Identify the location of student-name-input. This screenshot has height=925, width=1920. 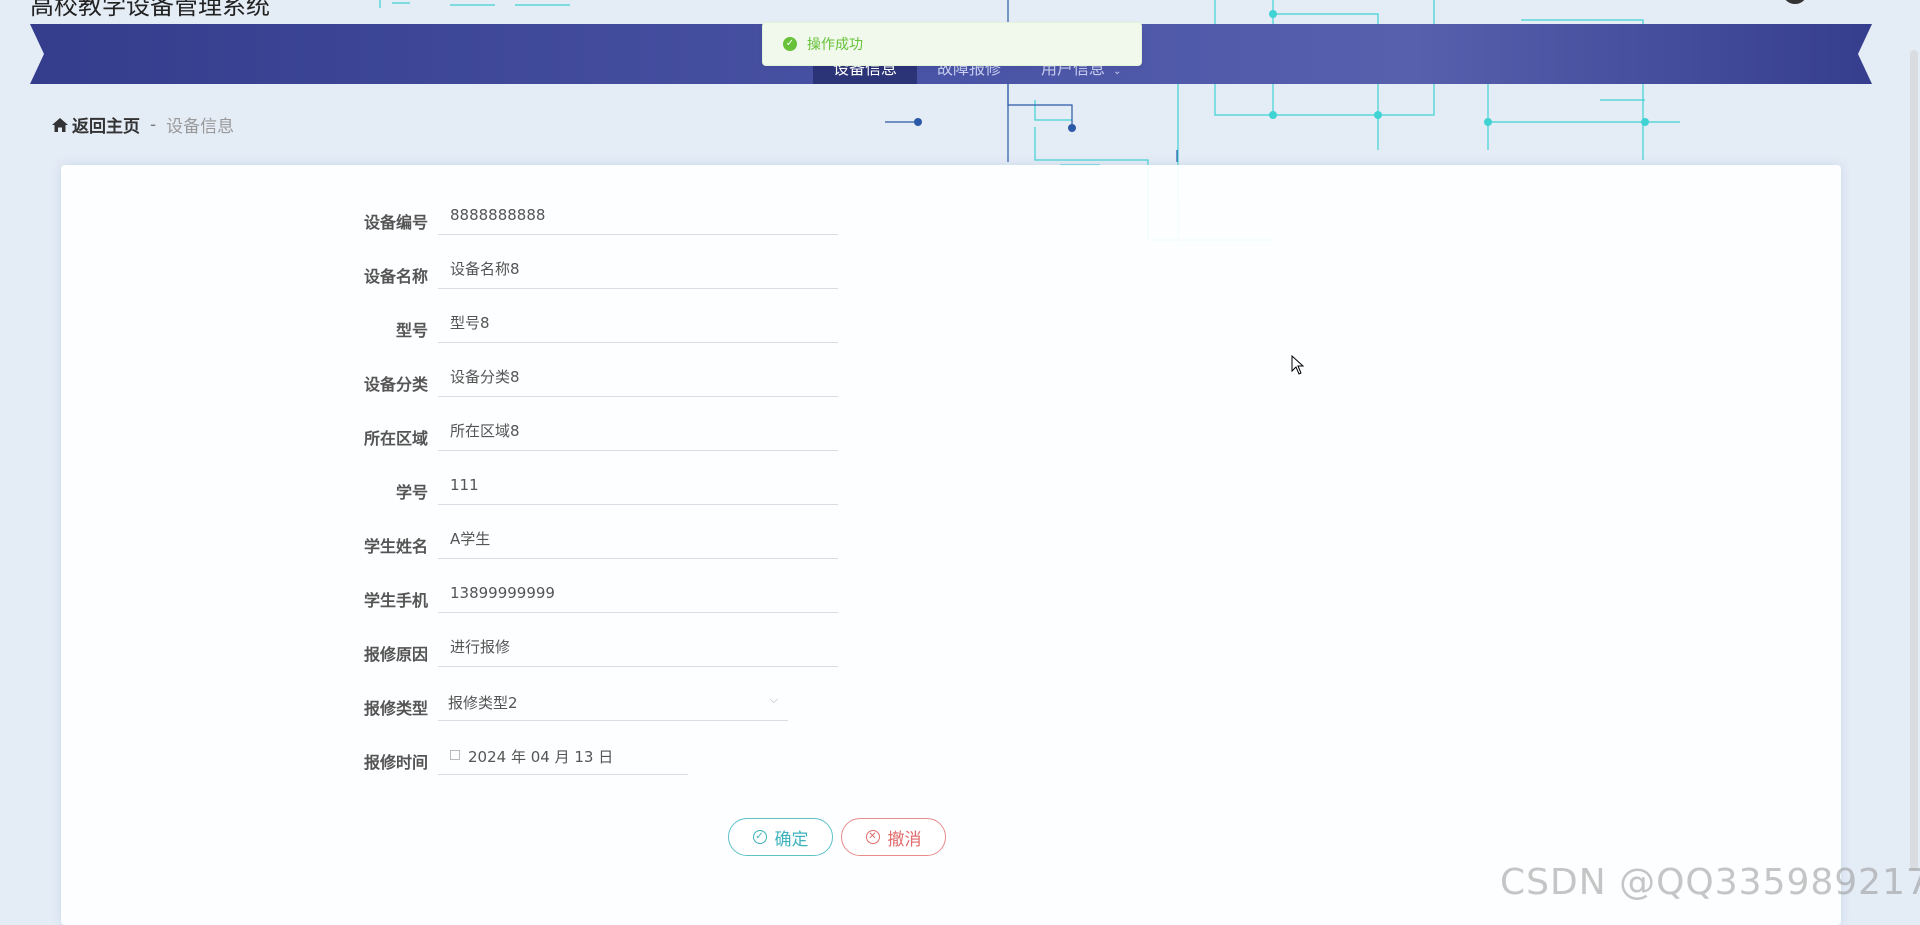
(638, 539).